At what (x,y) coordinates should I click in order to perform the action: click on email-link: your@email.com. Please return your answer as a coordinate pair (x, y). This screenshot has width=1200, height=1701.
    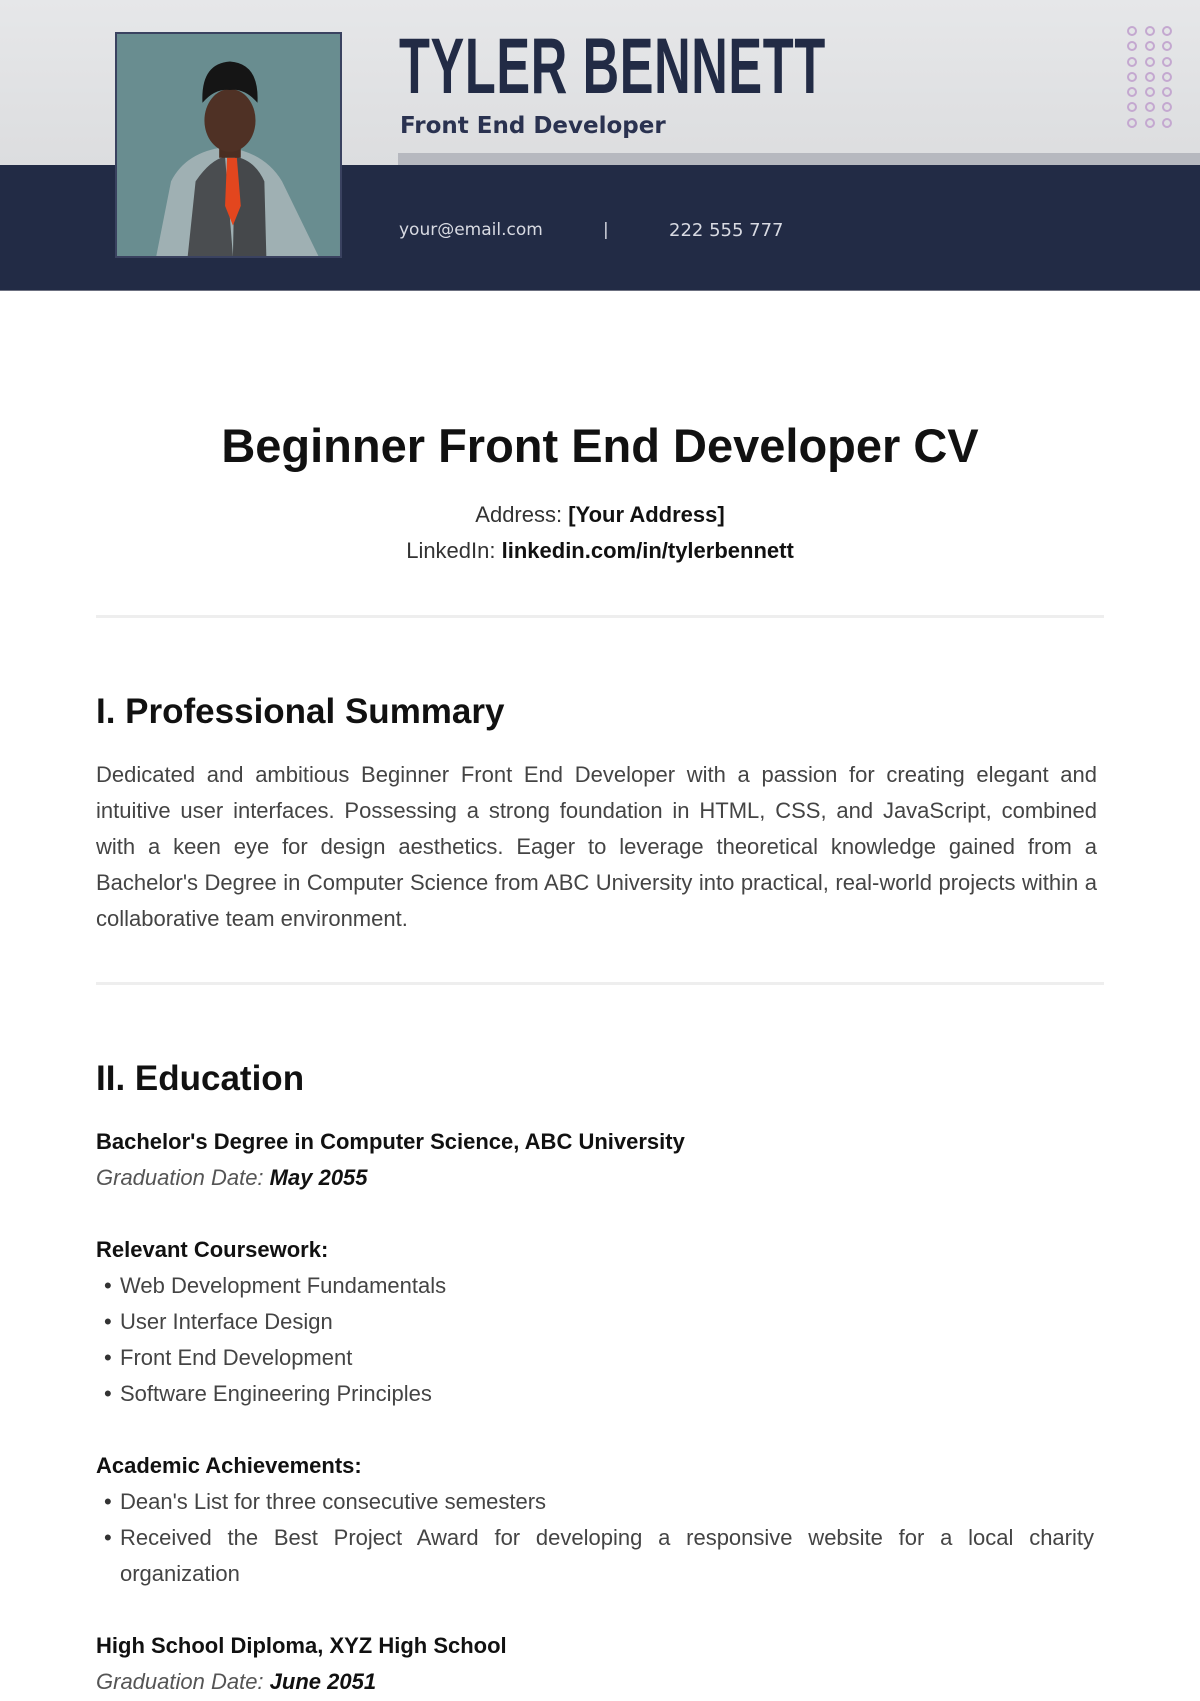
    Looking at the image, I should click on (471, 230).